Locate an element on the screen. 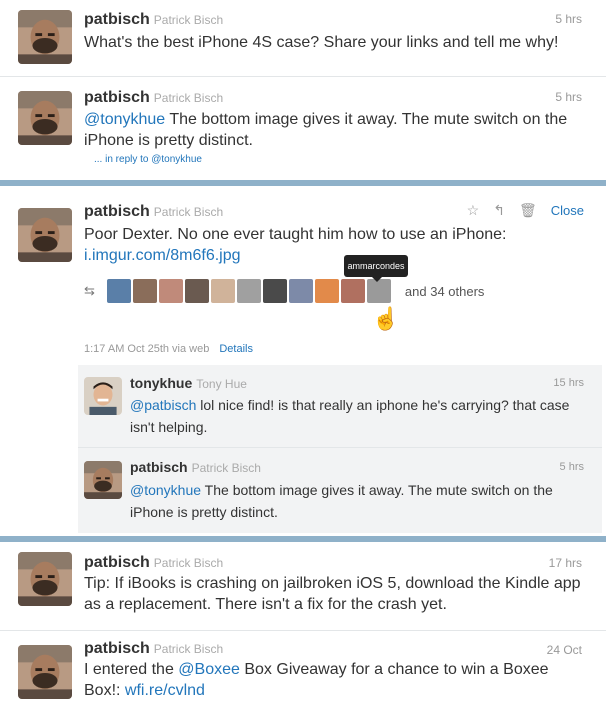 The image size is (606, 703). reply-fullname: Tony Hue is located at coordinates (221, 384).